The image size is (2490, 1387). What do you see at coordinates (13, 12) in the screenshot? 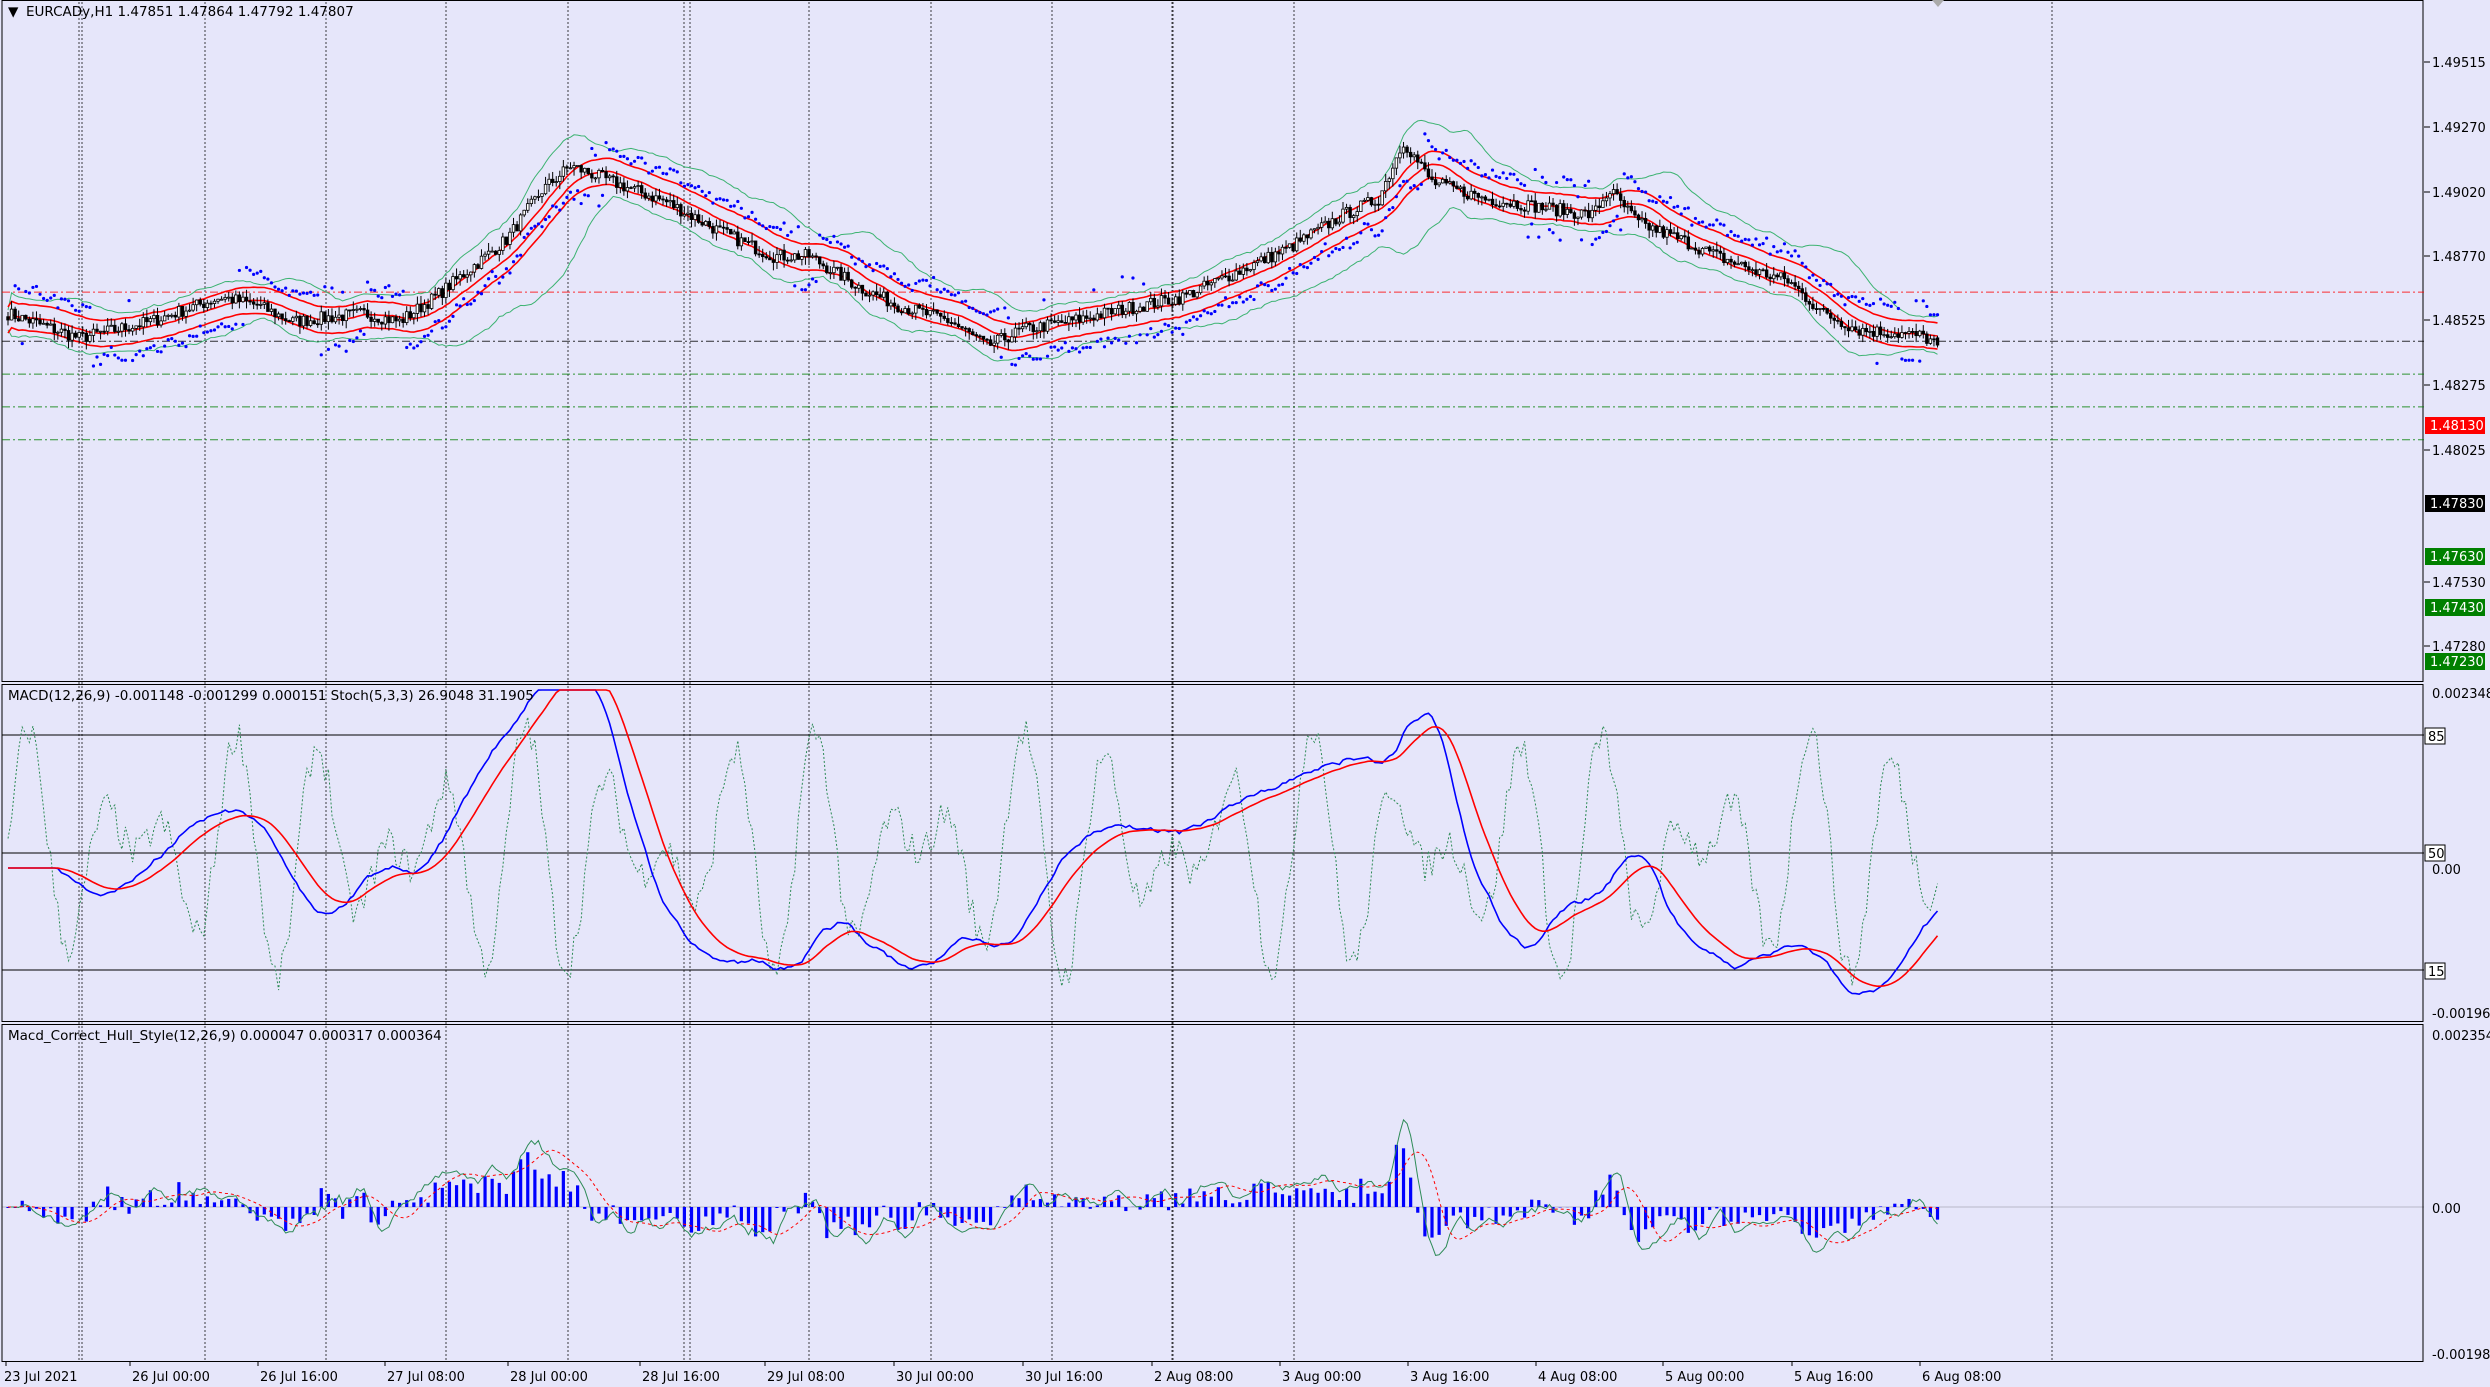
I see `window-menu-arrow: ▼` at bounding box center [13, 12].